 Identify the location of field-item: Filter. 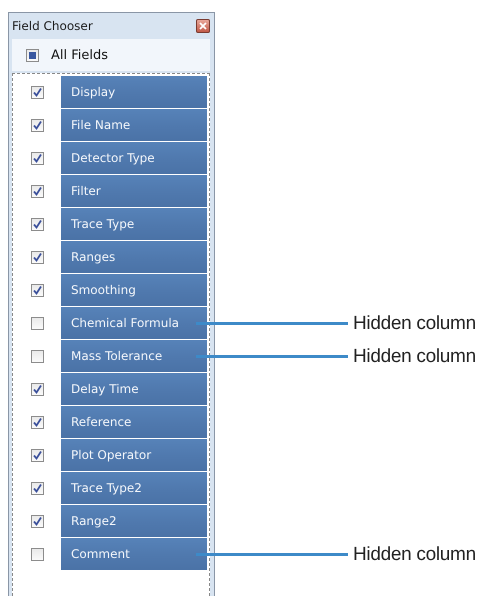
(134, 191).